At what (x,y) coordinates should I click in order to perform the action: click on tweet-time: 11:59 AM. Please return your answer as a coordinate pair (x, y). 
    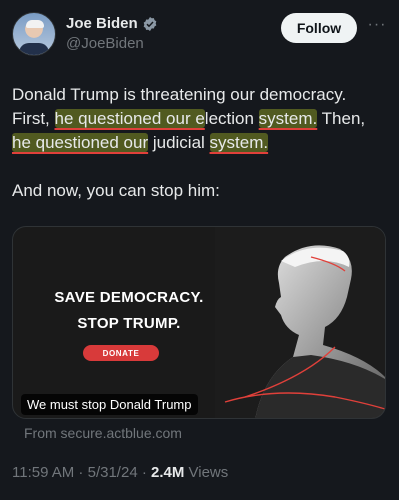
    Looking at the image, I should click on (43, 472).